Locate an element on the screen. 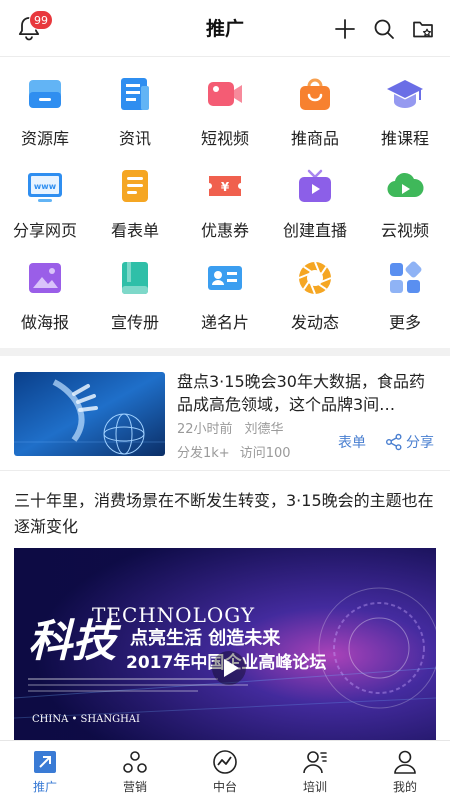 This screenshot has width=450, height=800. grid-item-view-form: 看表单 is located at coordinates (135, 208).